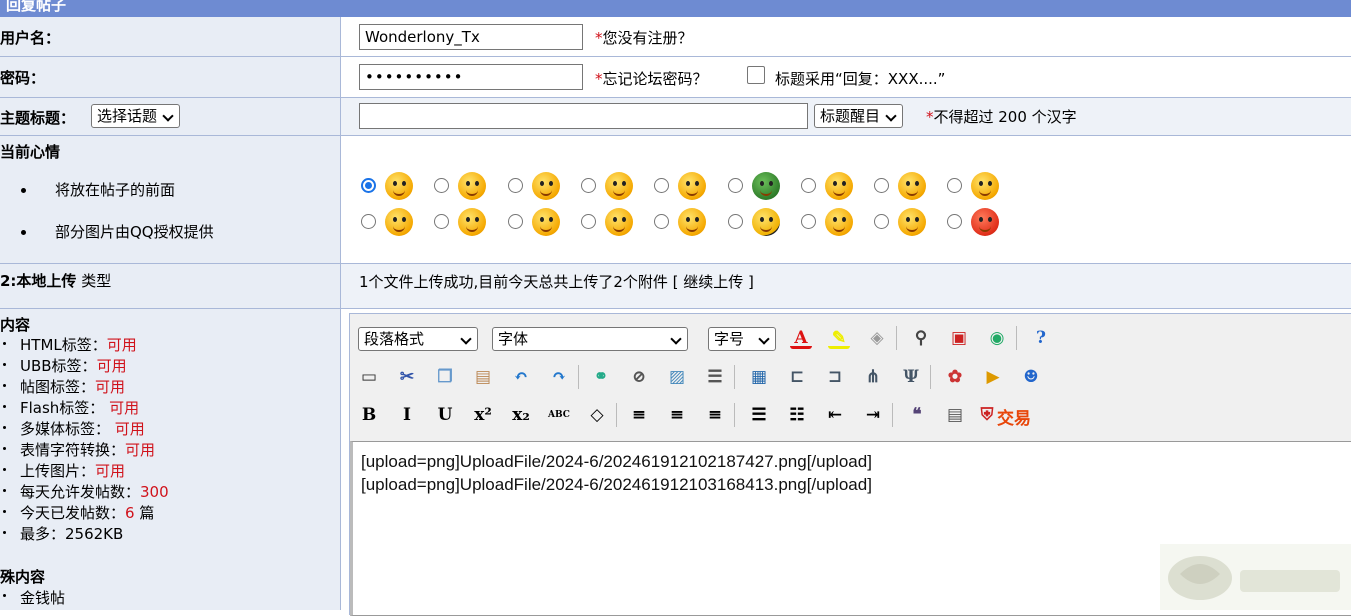  What do you see at coordinates (873, 415) in the screenshot?
I see `indent-icon: ⇥` at bounding box center [873, 415].